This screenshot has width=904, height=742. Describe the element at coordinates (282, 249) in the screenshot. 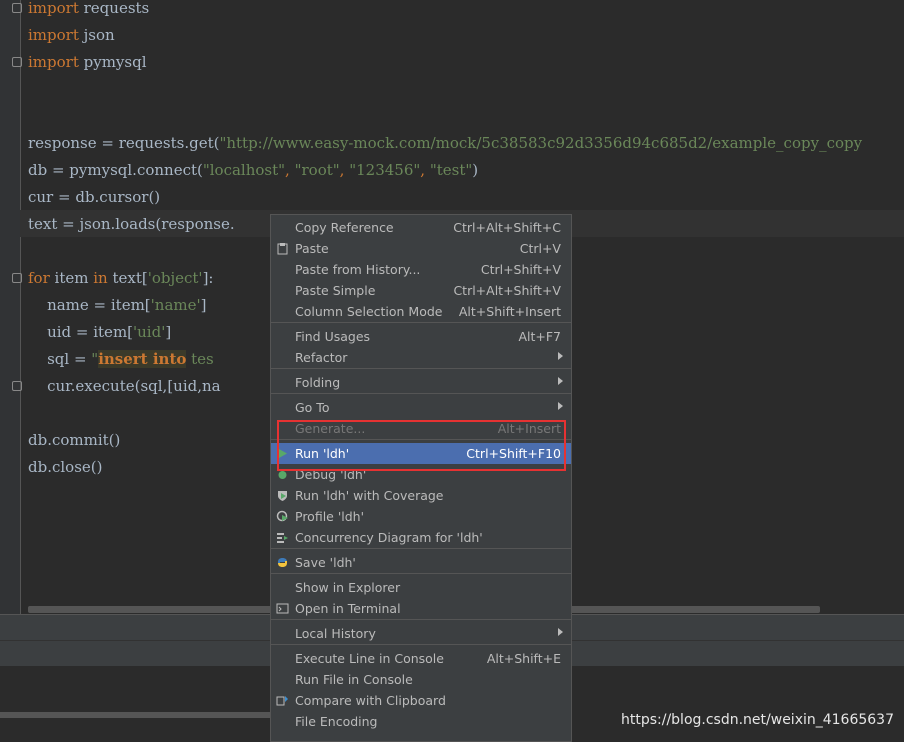

I see `clipboard-icon` at that location.